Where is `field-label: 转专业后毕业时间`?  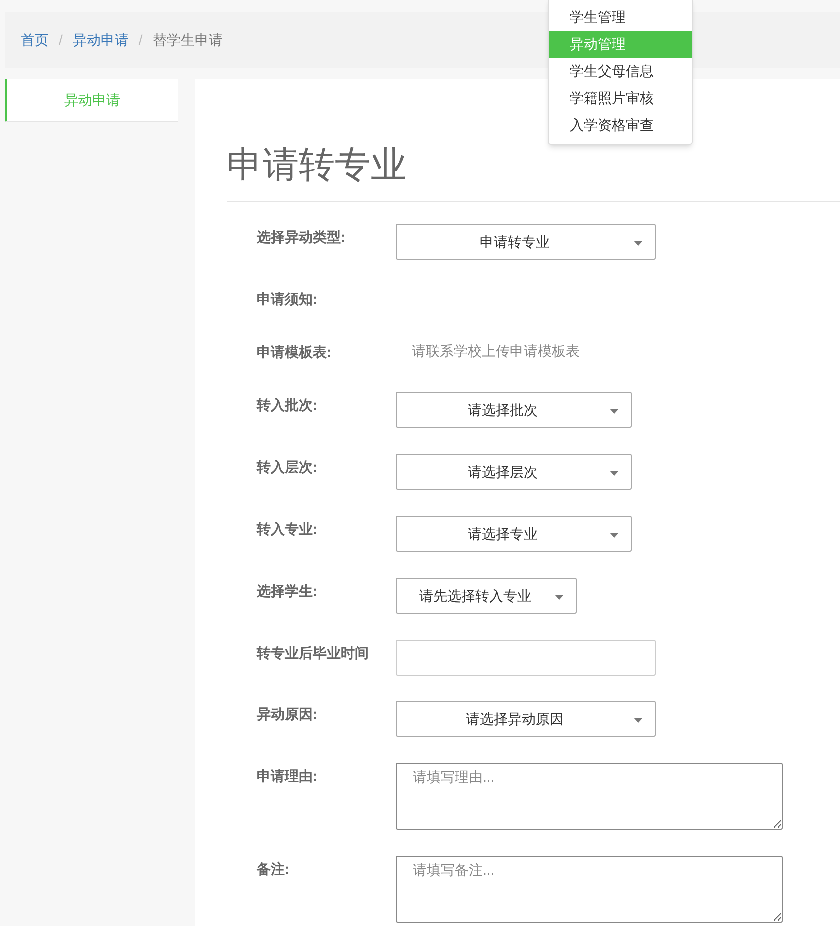 field-label: 转专业后毕业时间 is located at coordinates (313, 653).